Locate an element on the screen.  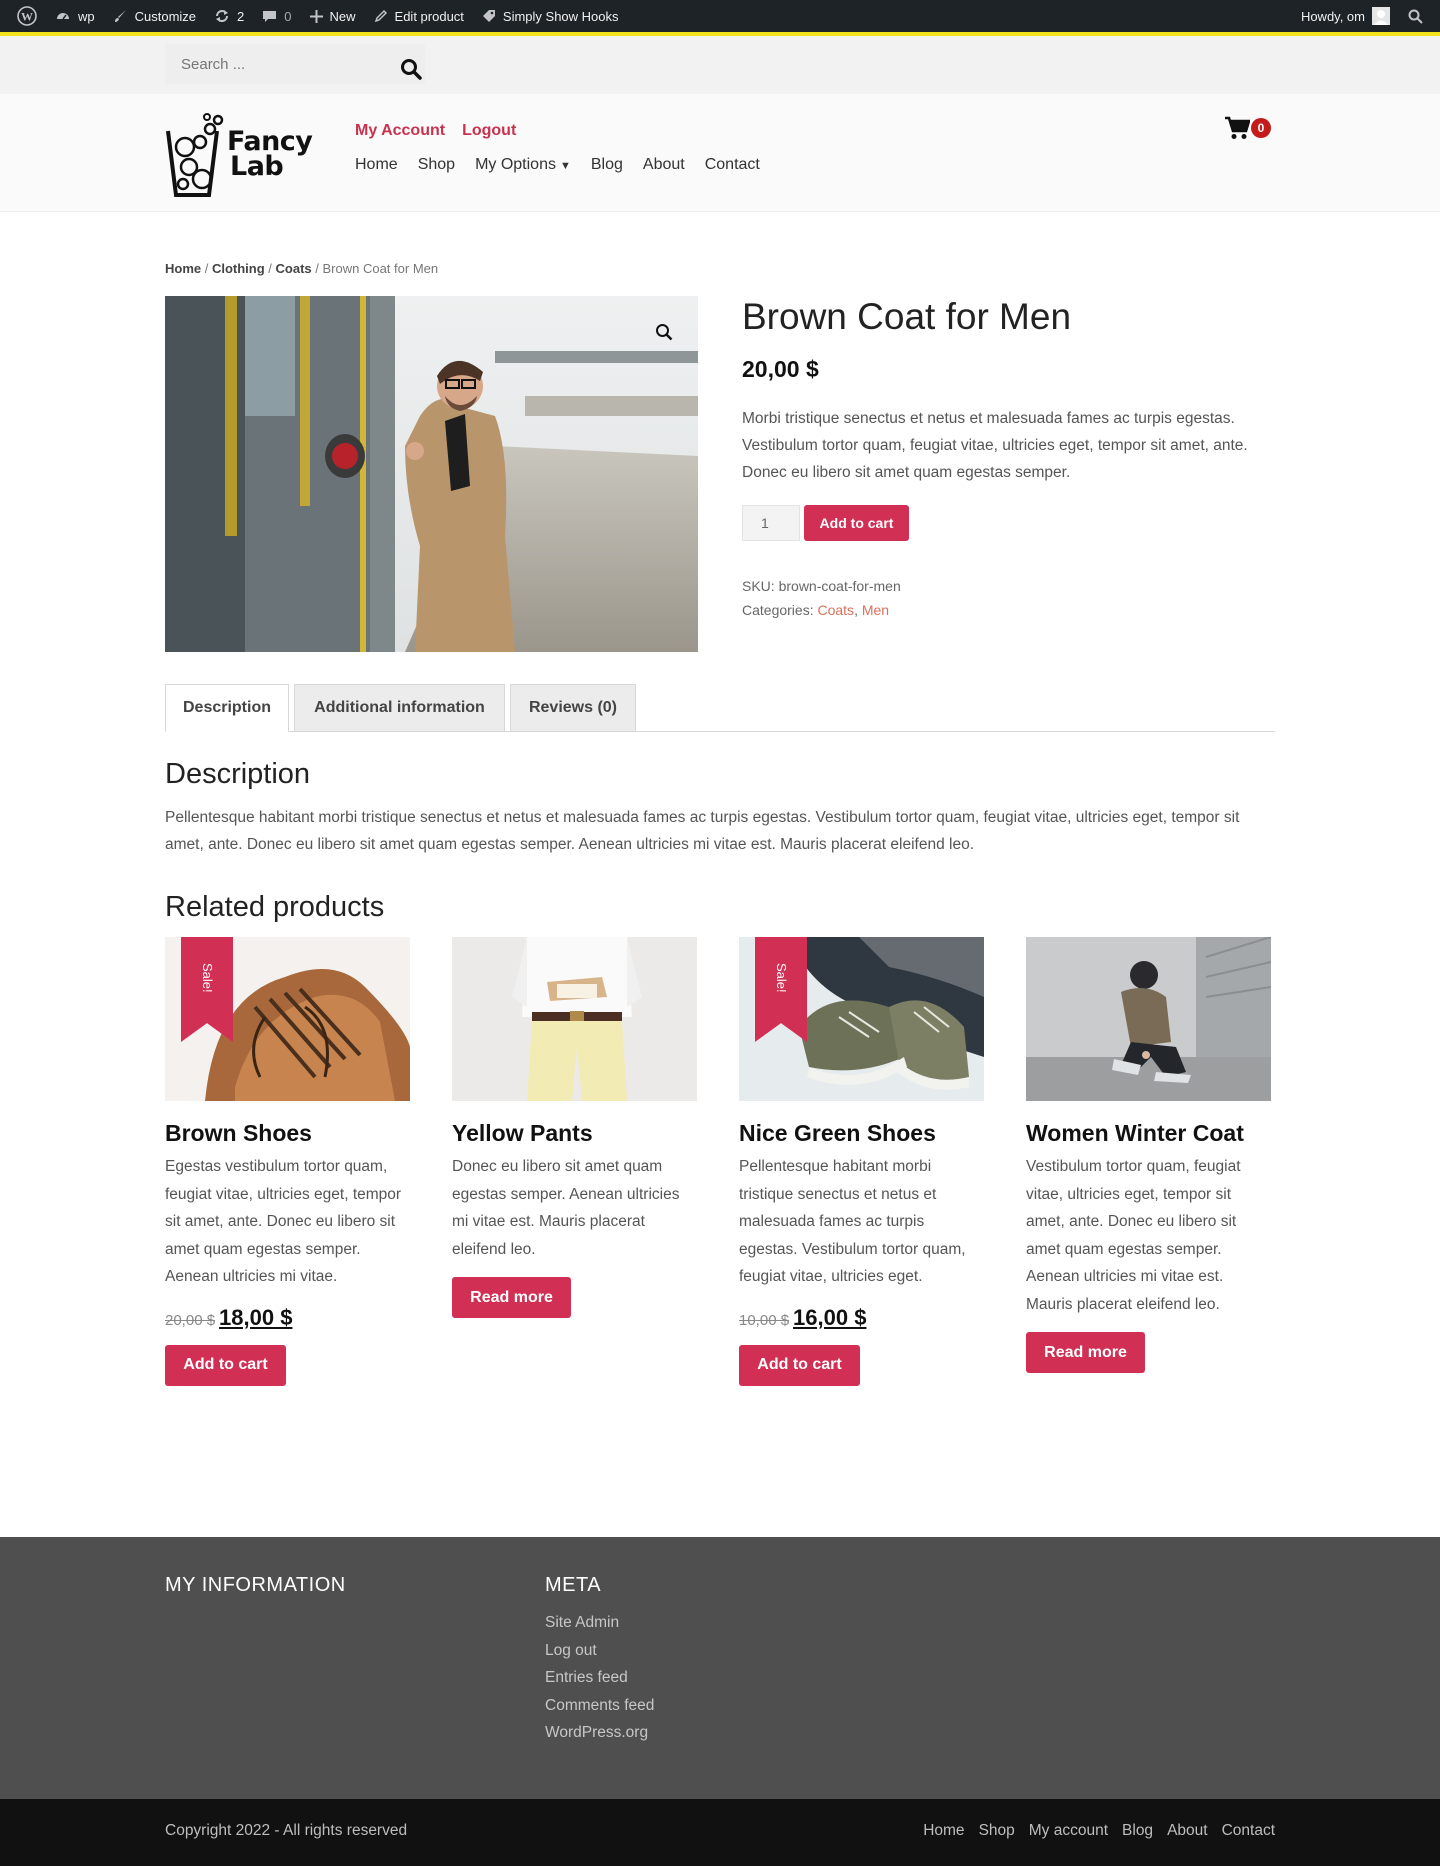
admin-howdy-label: Howdy, om is located at coordinates (1332, 16).